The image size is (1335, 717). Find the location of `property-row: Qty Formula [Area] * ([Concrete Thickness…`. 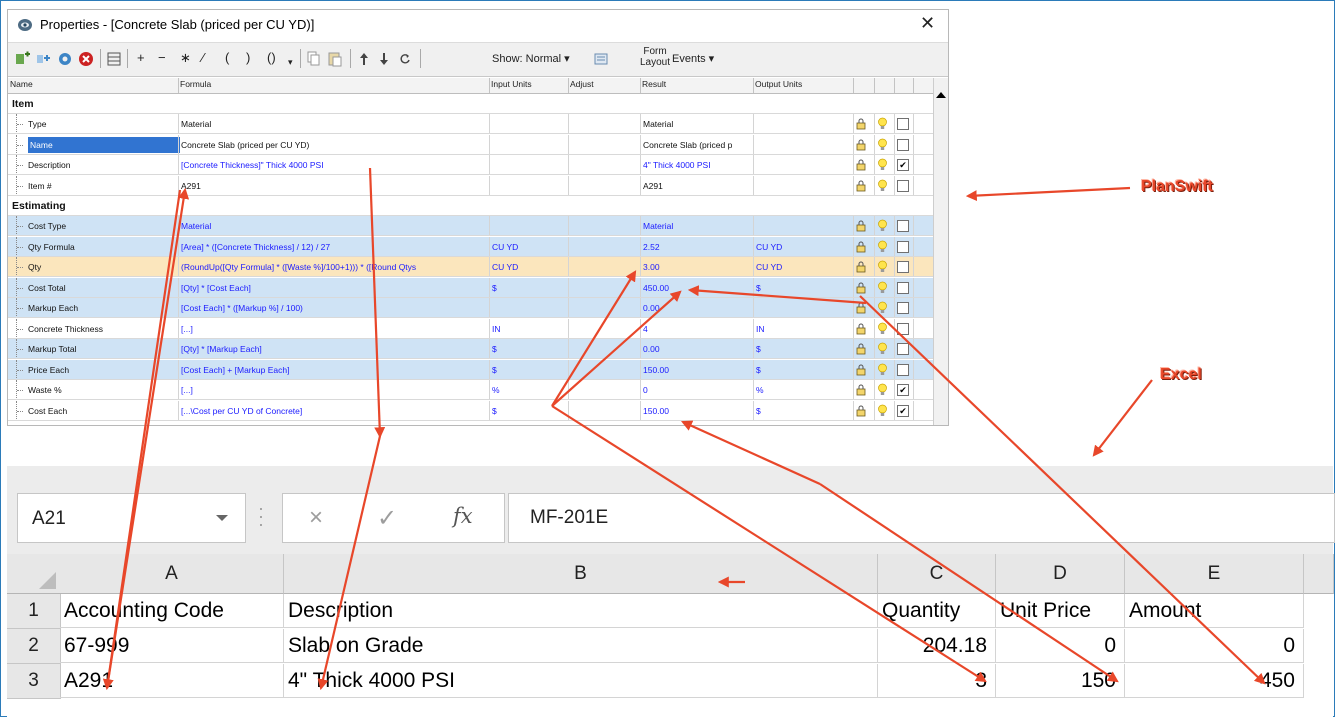

property-row: Qty Formula [Area] * ([Concrete Thickness… is located at coordinates (470, 246).